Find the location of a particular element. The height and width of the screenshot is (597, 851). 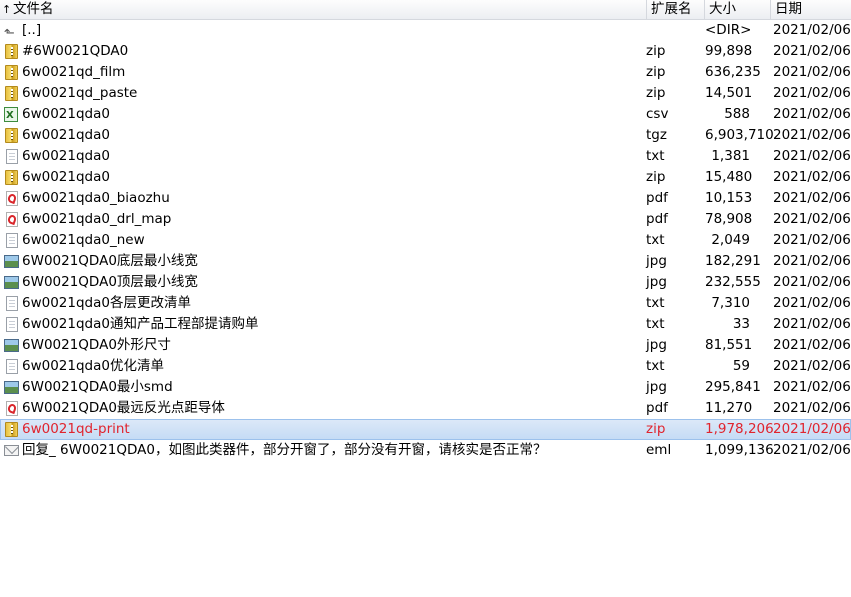

file-size: 10,153 is located at coordinates (729, 198).